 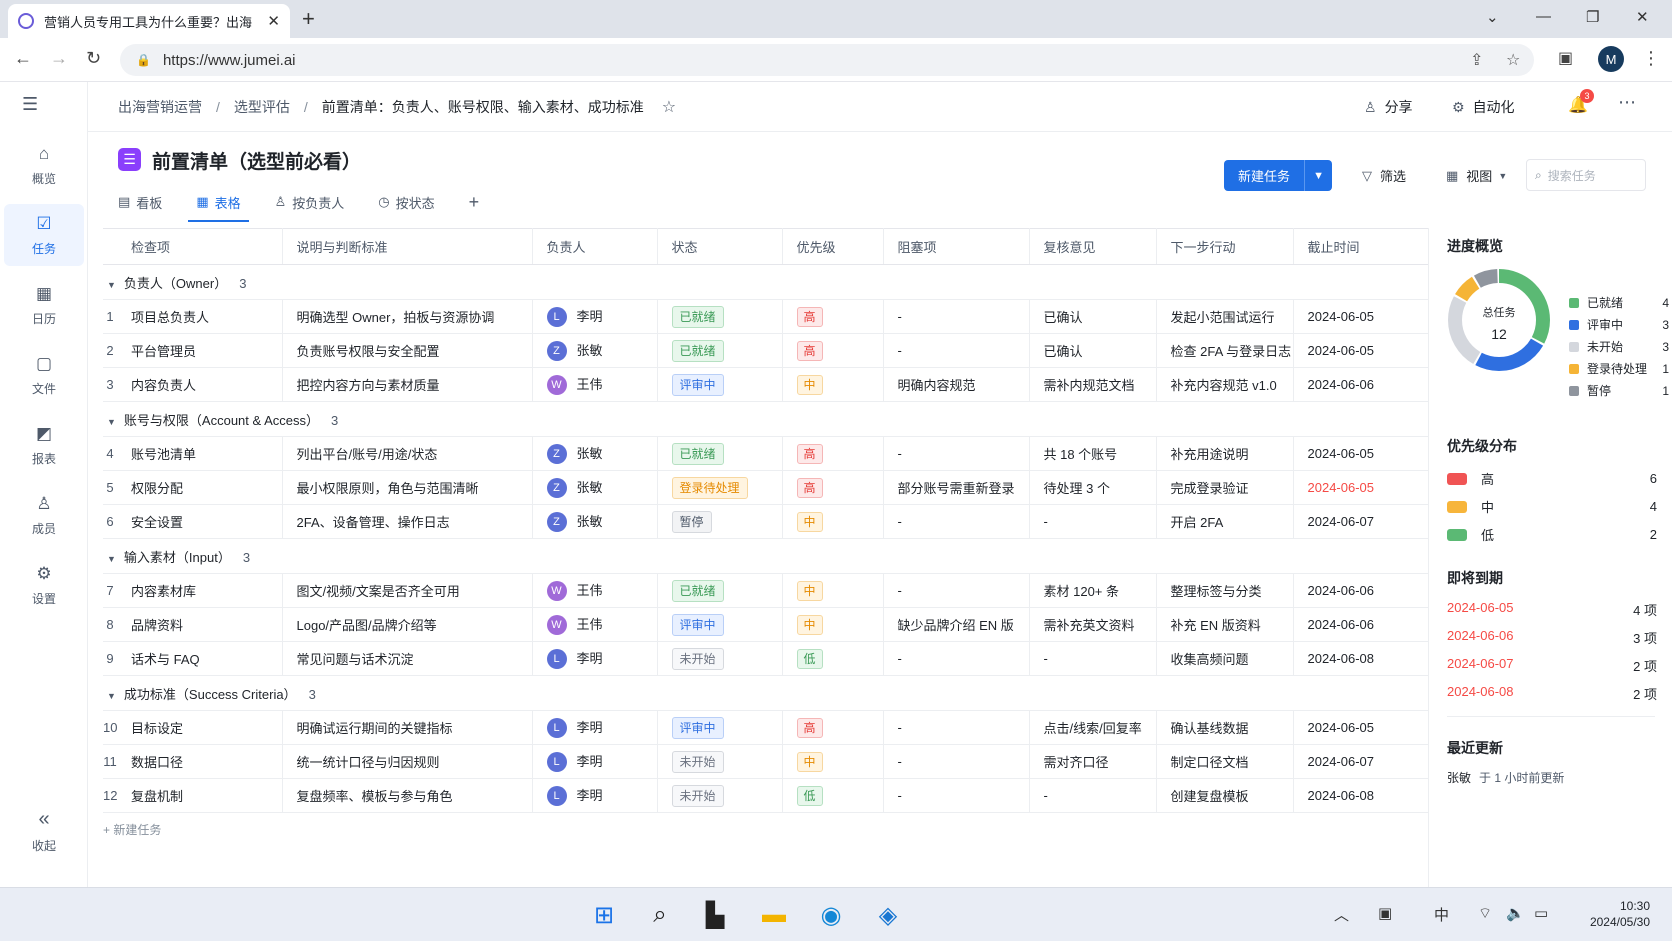 What do you see at coordinates (474, 202) in the screenshot?
I see `add-view-button: +` at bounding box center [474, 202].